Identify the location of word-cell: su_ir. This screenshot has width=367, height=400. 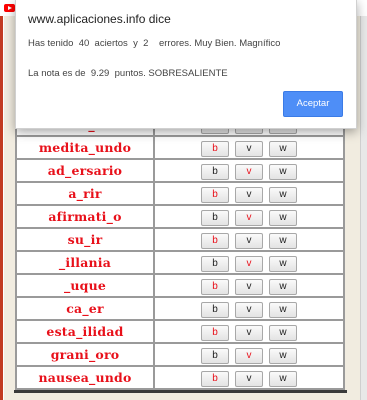
(85, 239).